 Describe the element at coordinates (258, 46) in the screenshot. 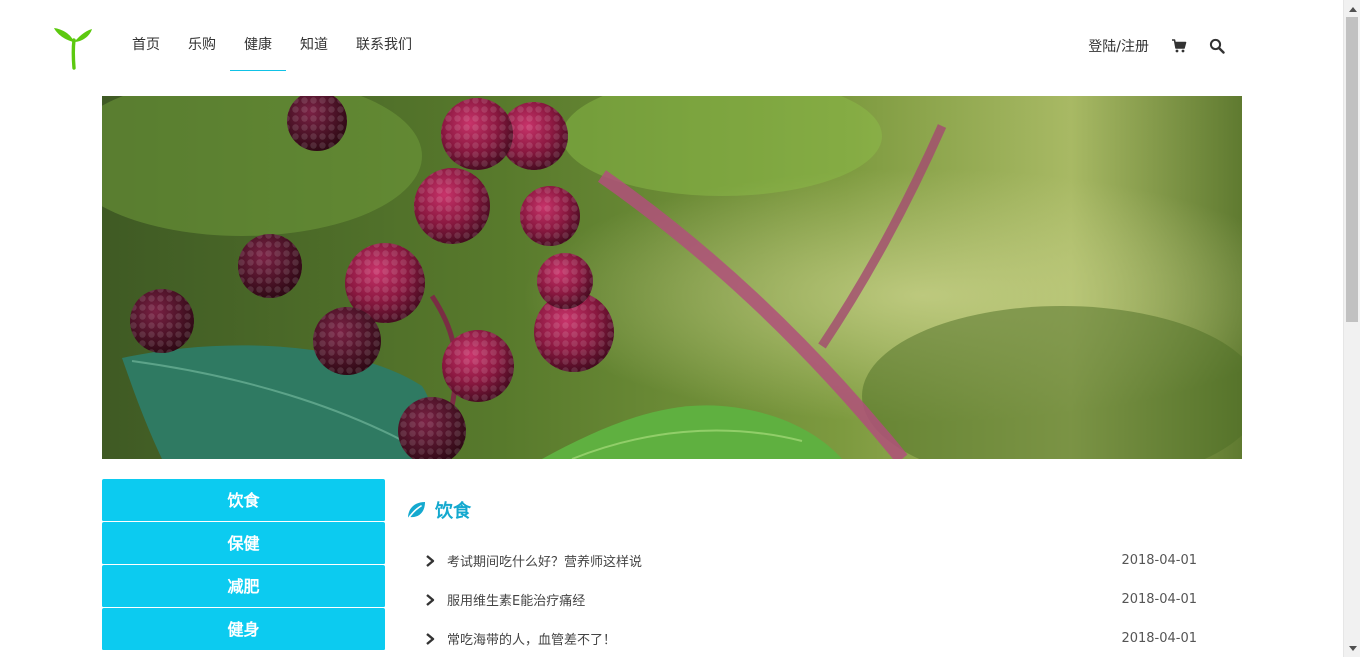

I see `nav-item-health: 健康` at that location.